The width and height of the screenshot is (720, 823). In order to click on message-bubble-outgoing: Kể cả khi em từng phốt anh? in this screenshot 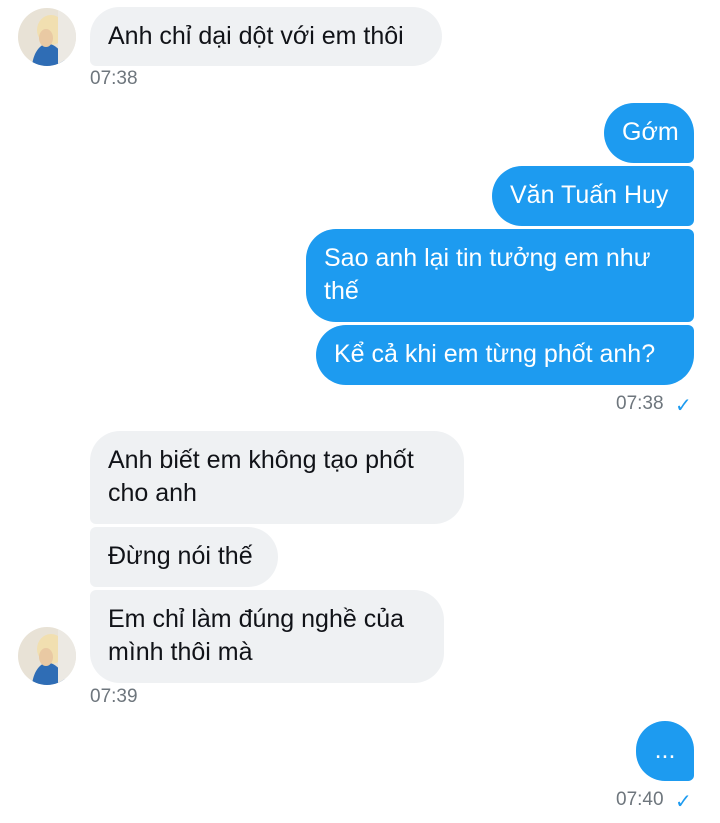, I will do `click(505, 355)`.